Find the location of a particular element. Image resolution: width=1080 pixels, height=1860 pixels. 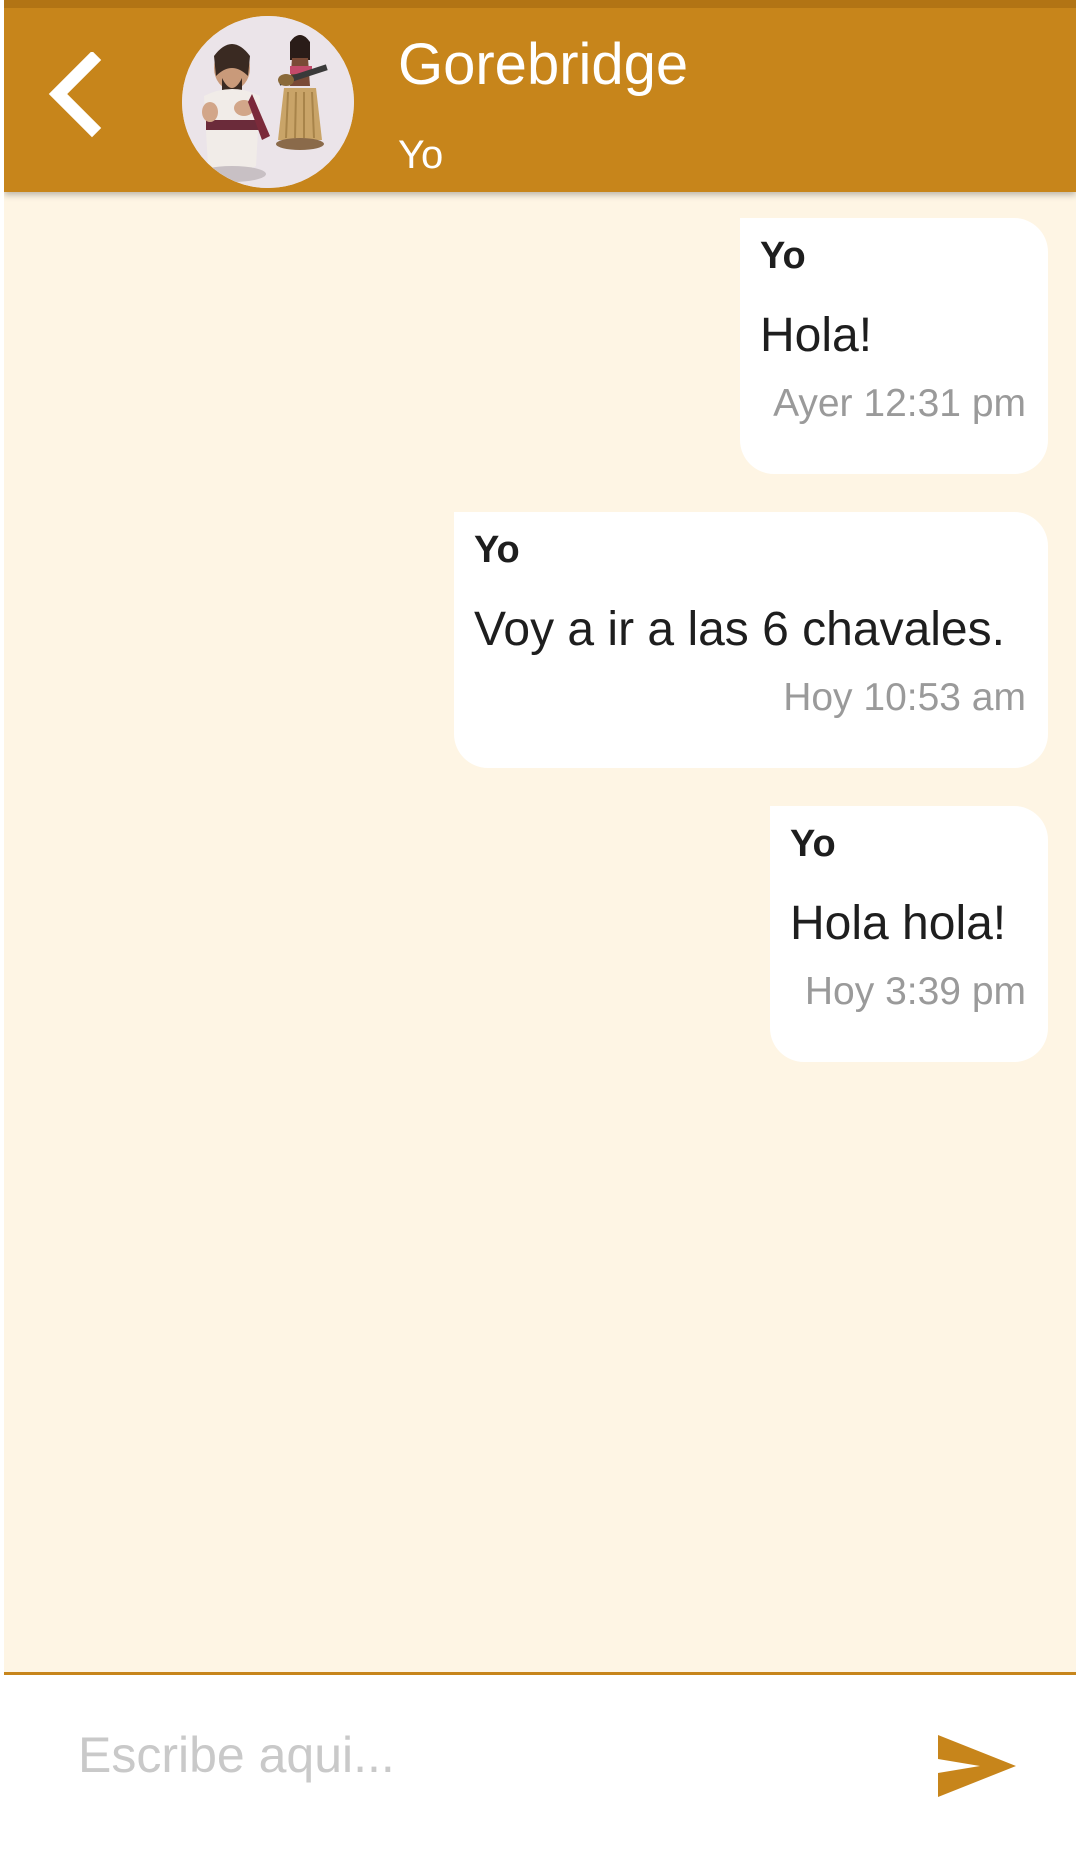

message-text: Hola! is located at coordinates (816, 335).